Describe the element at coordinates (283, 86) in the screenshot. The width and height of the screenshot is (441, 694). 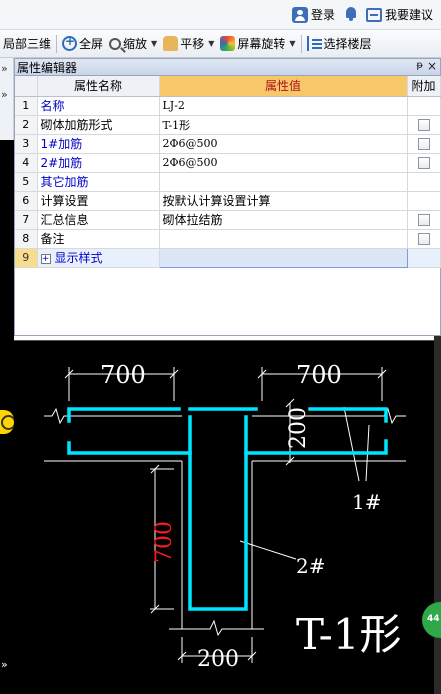
I see `header-value-cell: 属性值` at that location.